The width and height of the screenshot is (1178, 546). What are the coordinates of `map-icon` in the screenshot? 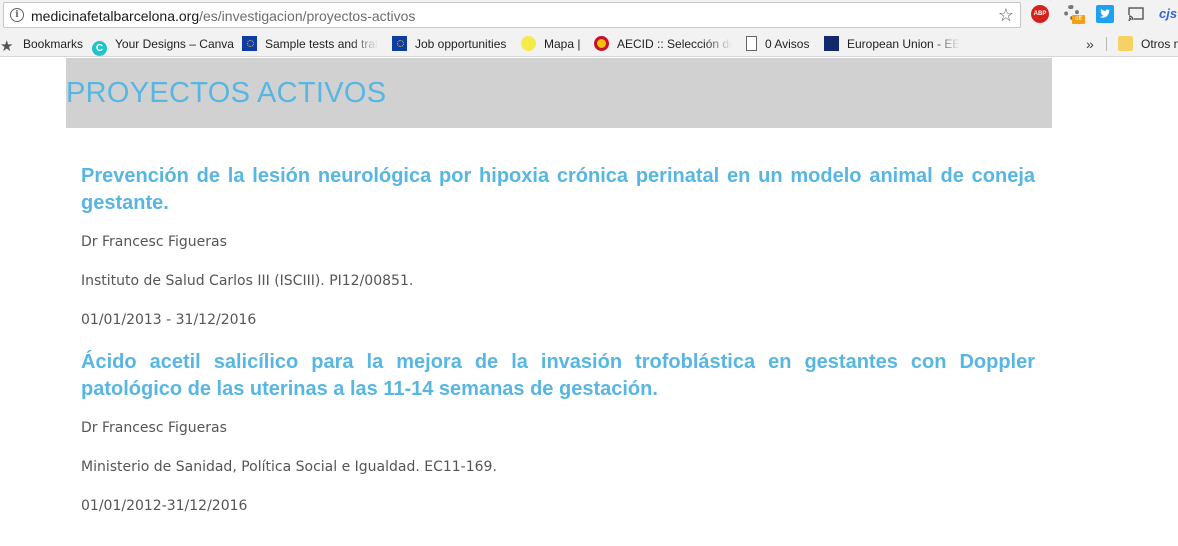 It's located at (528, 43).